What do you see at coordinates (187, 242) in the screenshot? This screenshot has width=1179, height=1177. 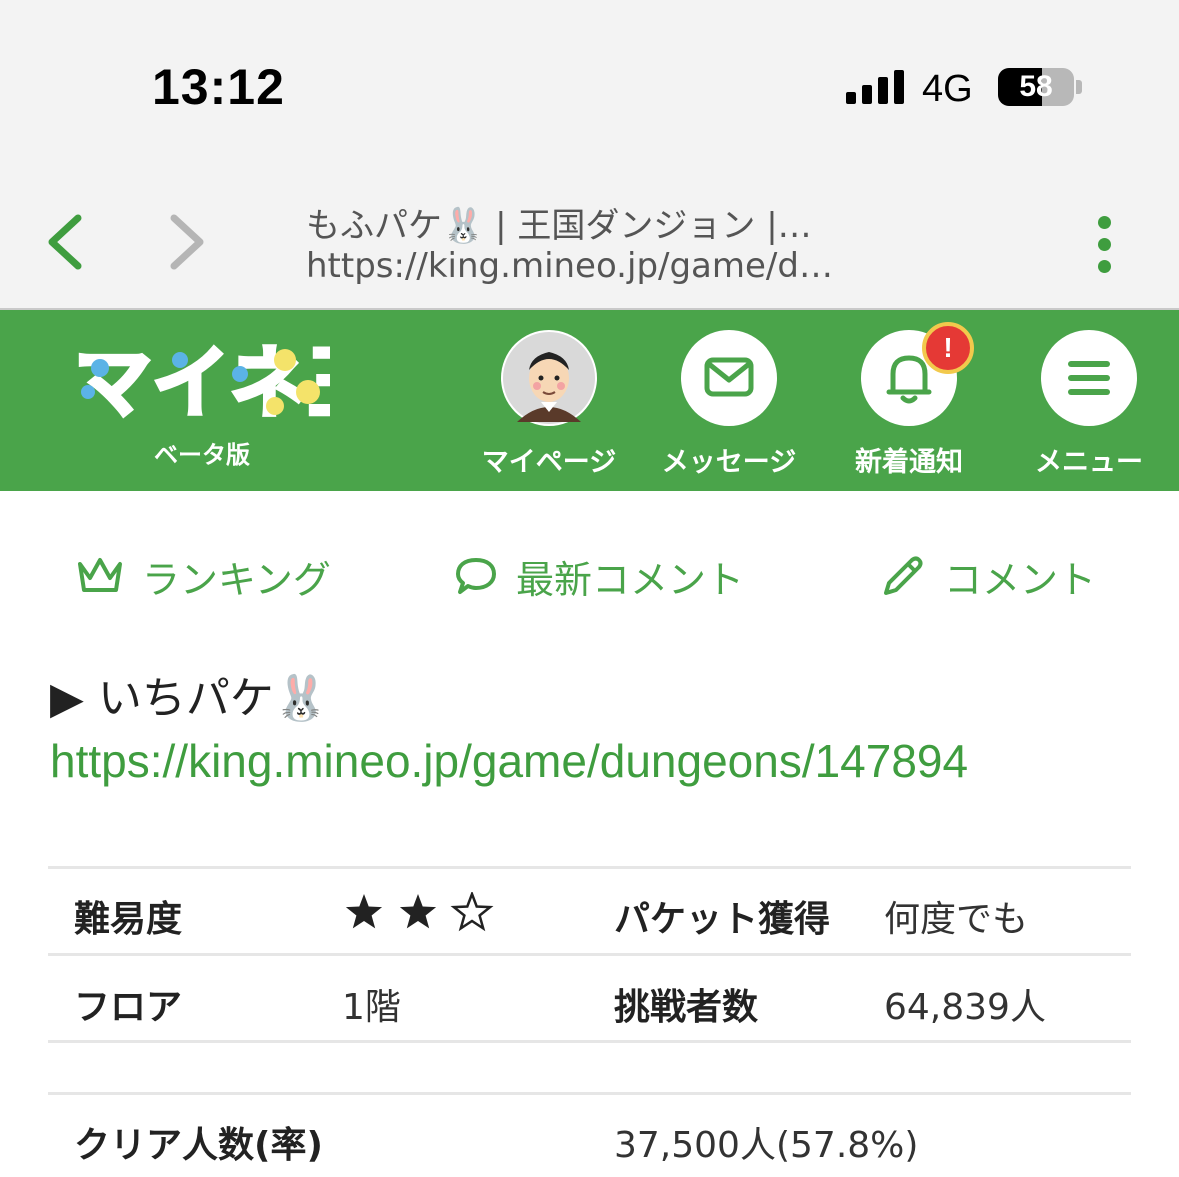 I see `forward-arrow-icon` at bounding box center [187, 242].